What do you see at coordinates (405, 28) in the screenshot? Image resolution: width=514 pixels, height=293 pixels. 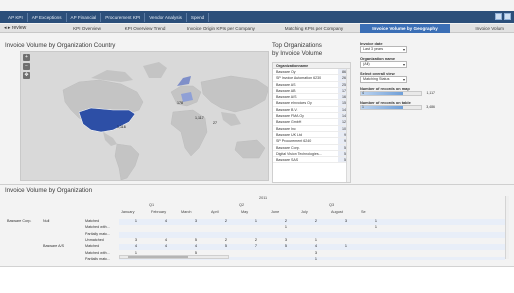 I see `tab-invoice-volume-geography: Invoice Volume by Geography` at bounding box center [405, 28].